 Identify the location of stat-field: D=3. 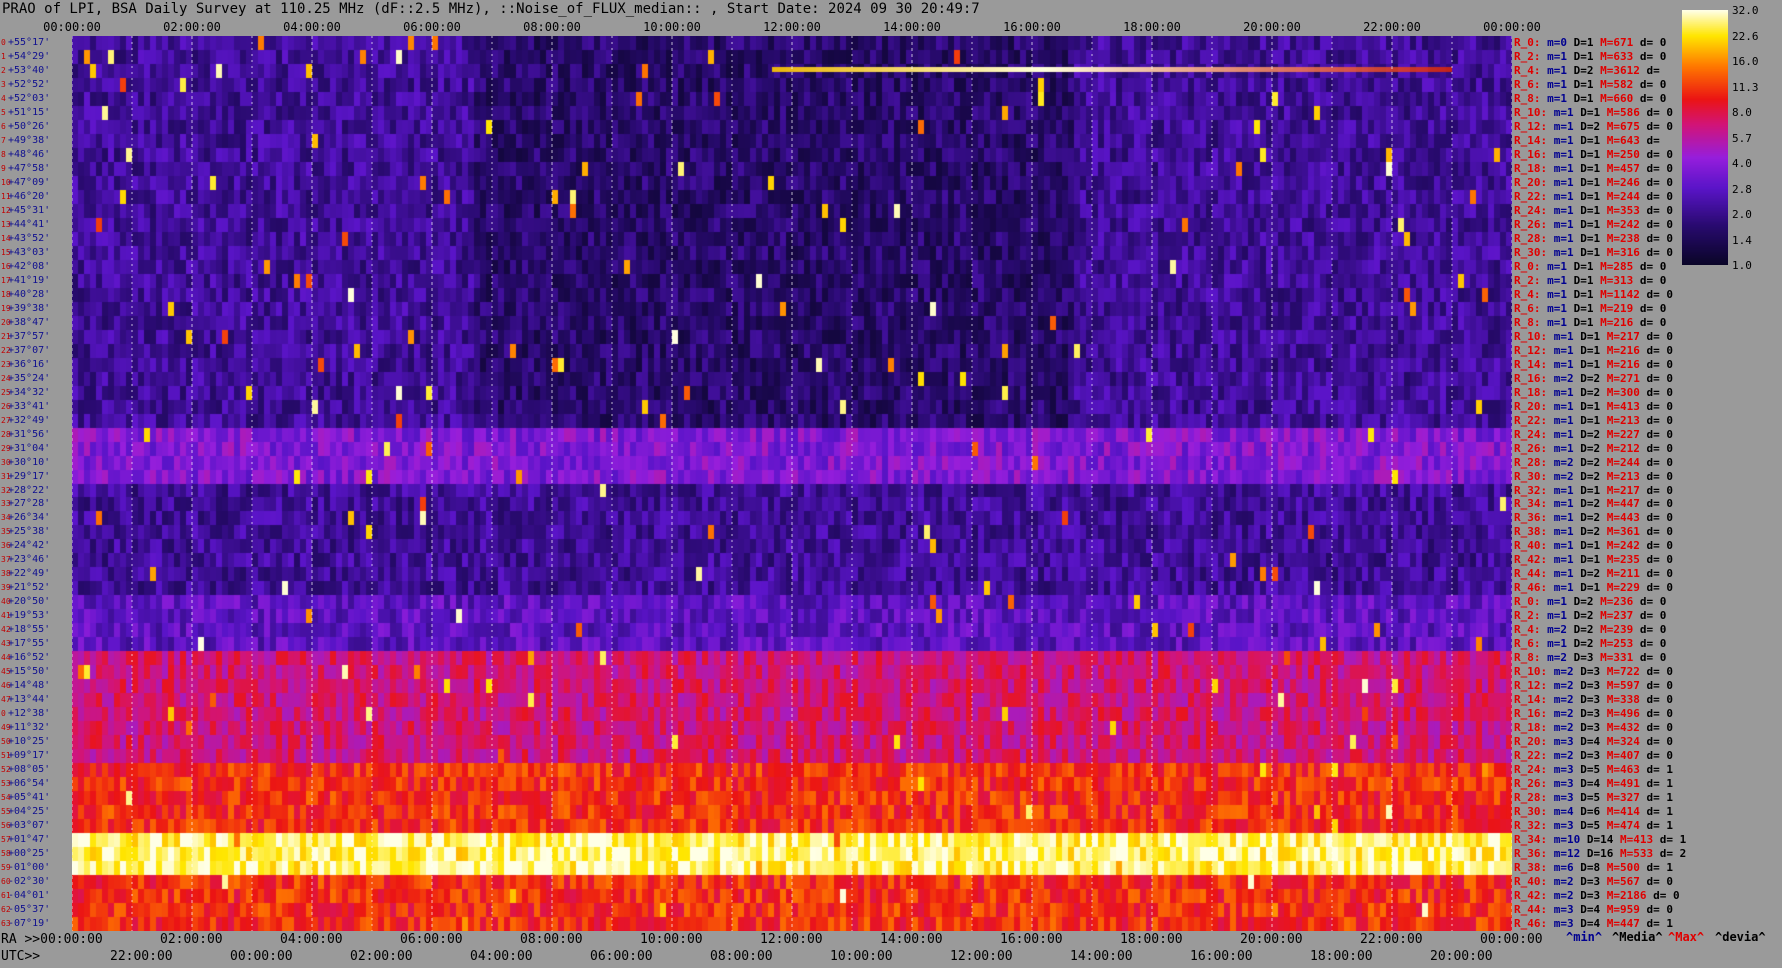
(1587, 756).